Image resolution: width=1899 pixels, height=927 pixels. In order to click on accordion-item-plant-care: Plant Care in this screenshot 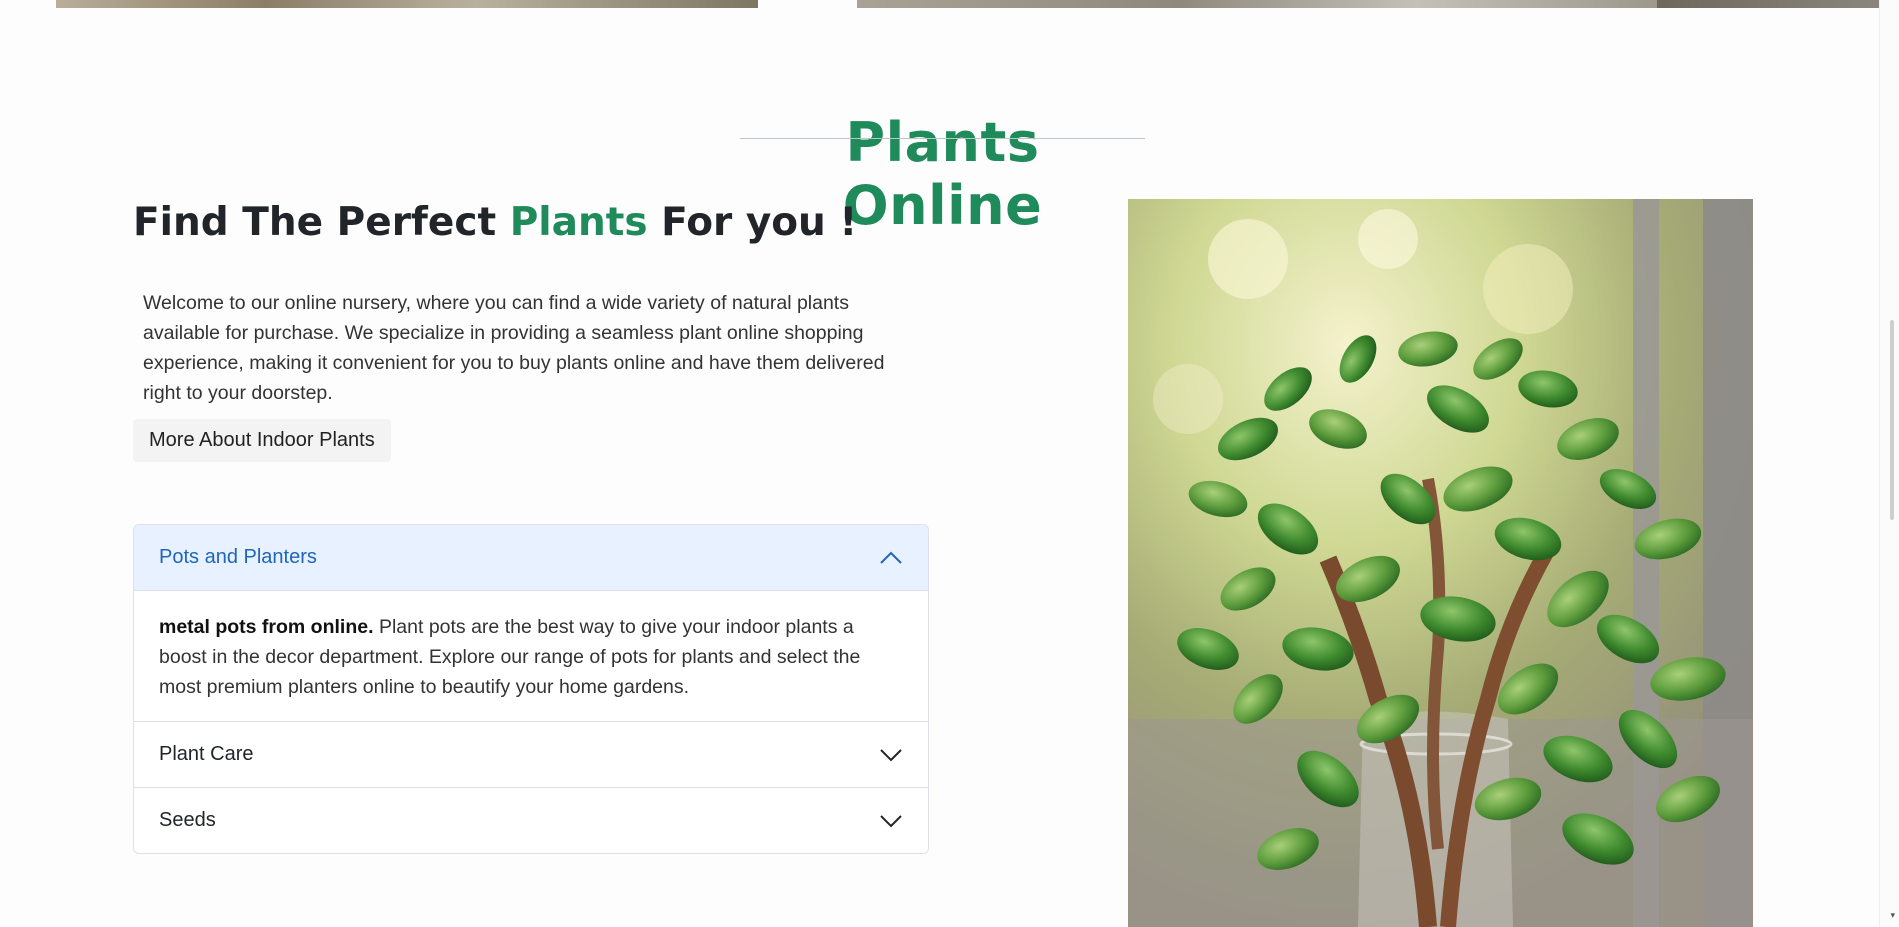, I will do `click(531, 754)`.